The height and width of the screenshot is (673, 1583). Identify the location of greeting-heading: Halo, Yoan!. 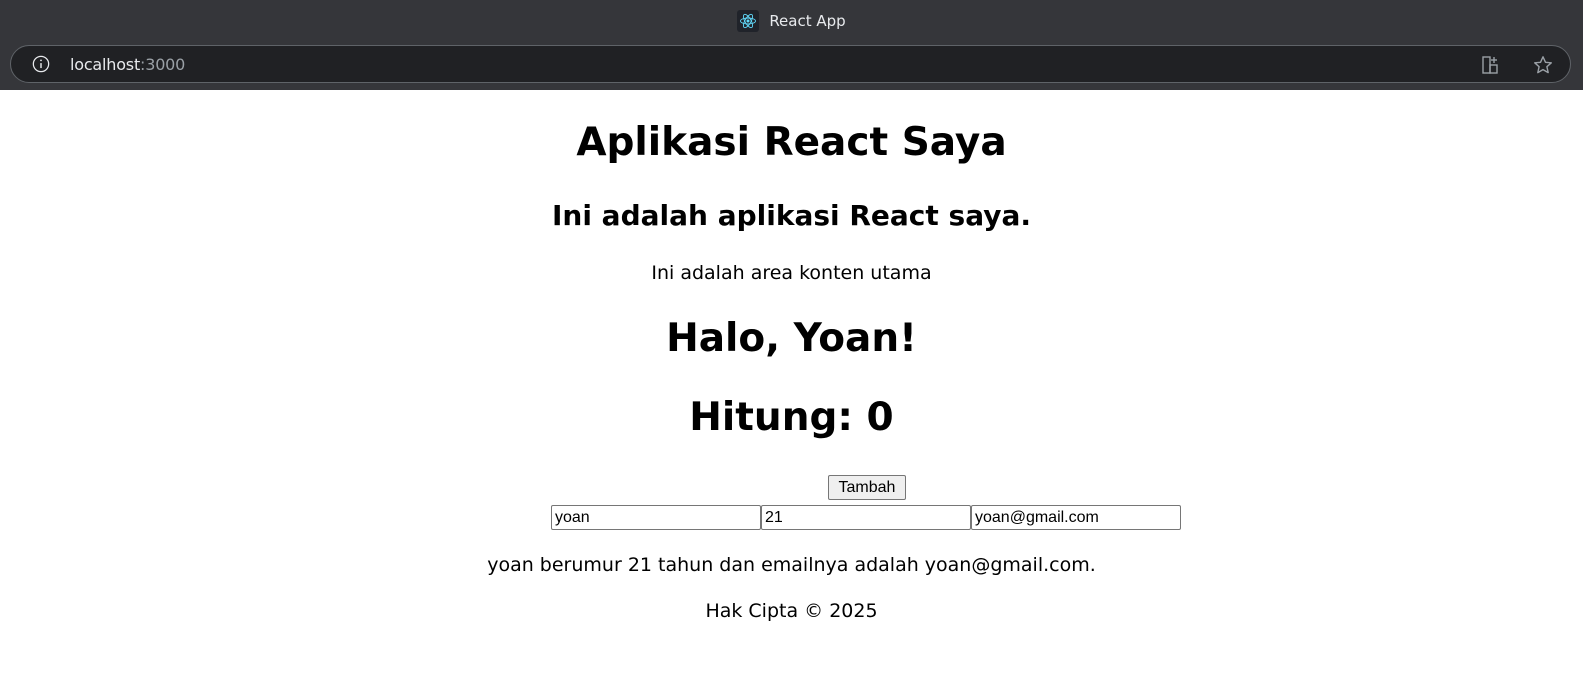
(791, 338).